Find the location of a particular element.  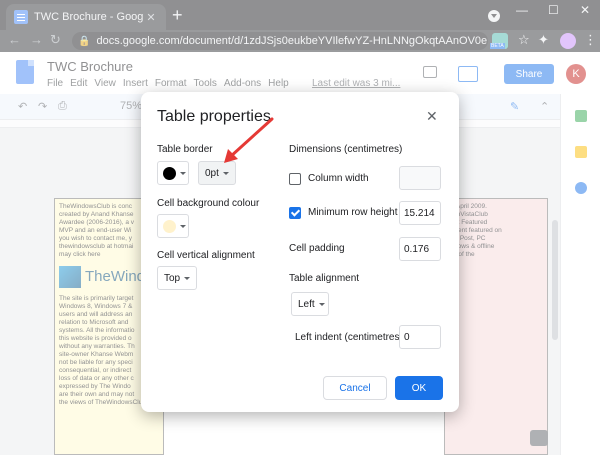

border-color-button is located at coordinates (173, 173).